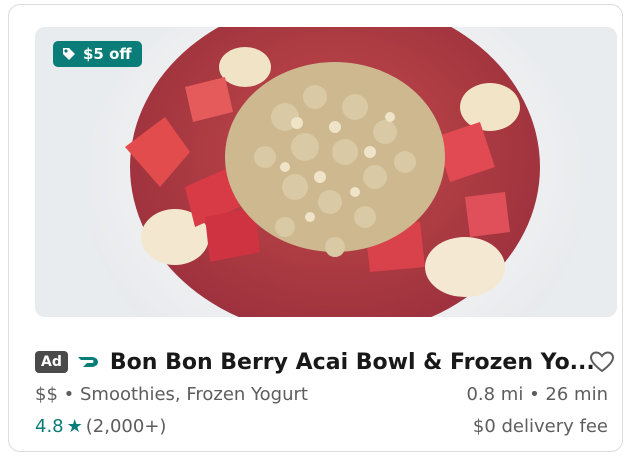 The image size is (634, 459). Describe the element at coordinates (194, 394) in the screenshot. I see `categories: Smoothies, Frozen Yogurt` at that location.